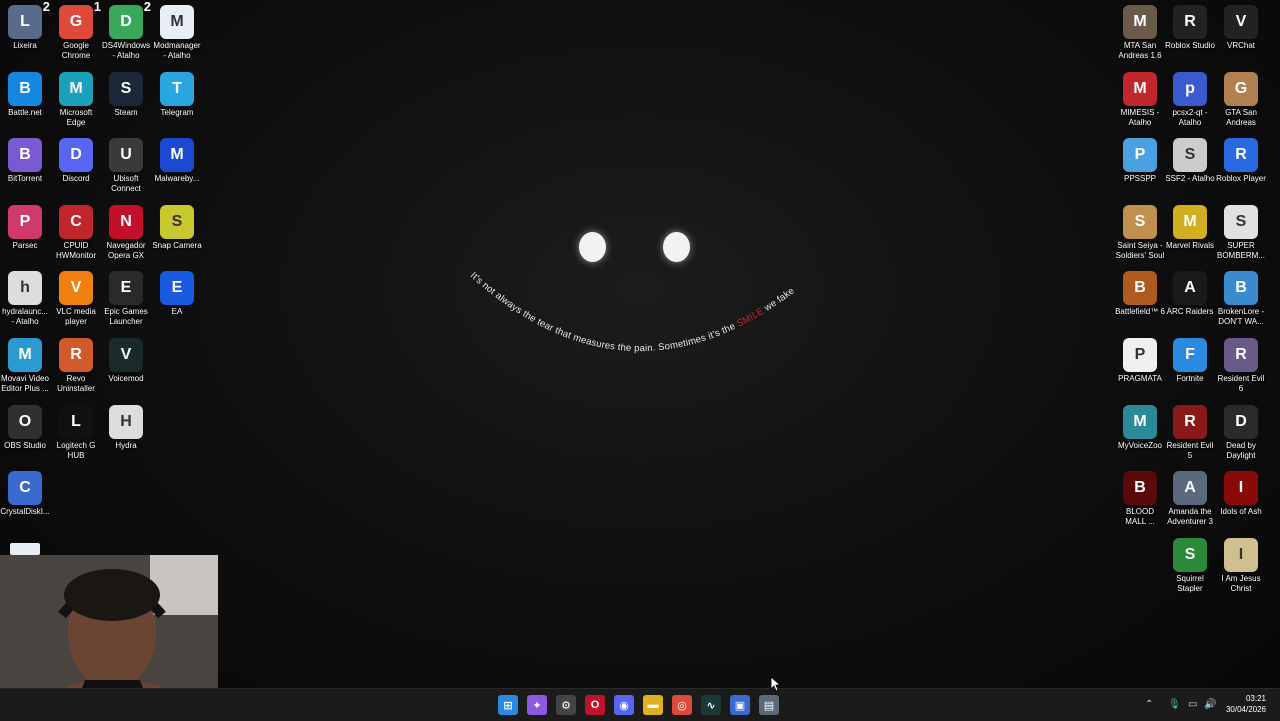 Image resolution: width=1280 pixels, height=721 pixels. What do you see at coordinates (1241, 491) in the screenshot?
I see `desktop-icon: I Idols of Ash` at bounding box center [1241, 491].